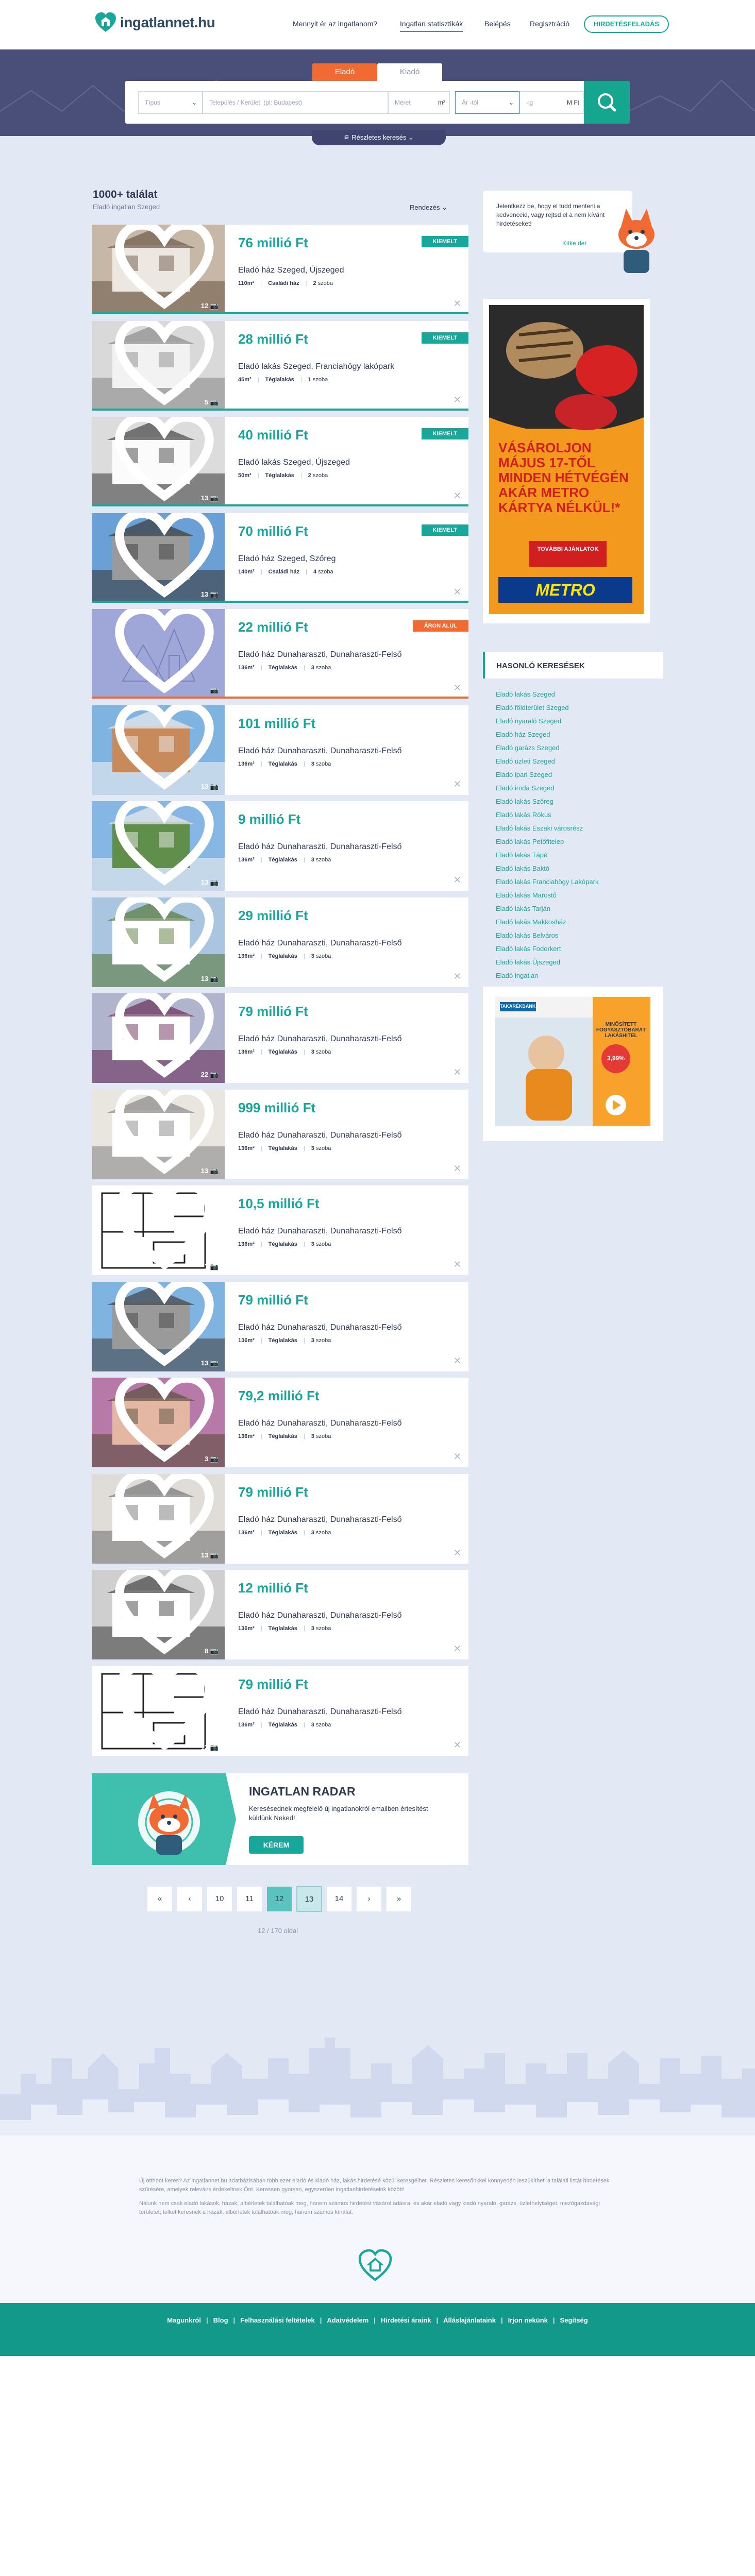  What do you see at coordinates (344, 72) in the screenshot?
I see `tab-sale: Eladó` at bounding box center [344, 72].